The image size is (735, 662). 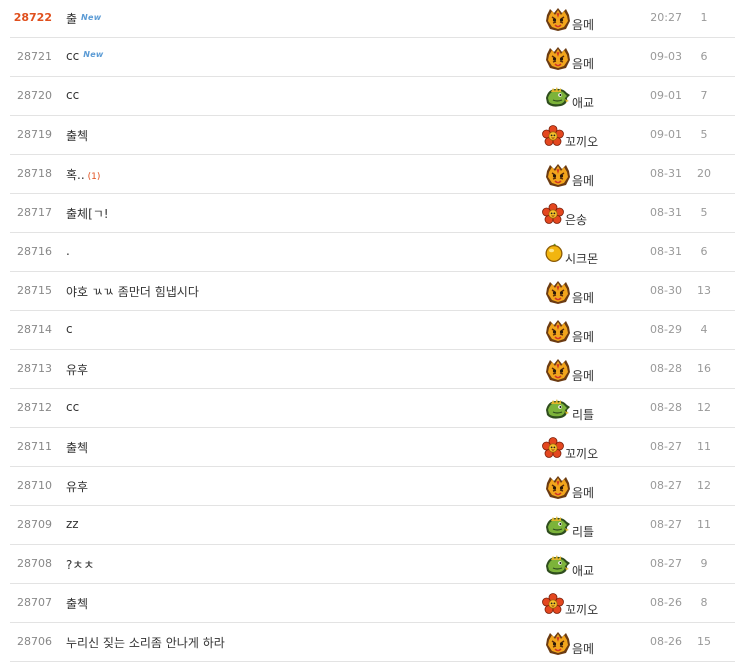 I want to click on post-title-link: cc New, so click(x=85, y=56).